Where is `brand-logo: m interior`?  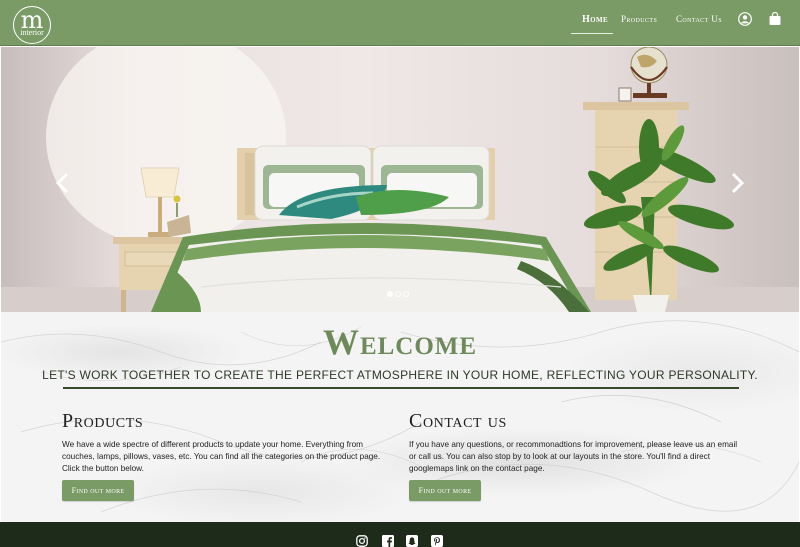
brand-logo: m interior is located at coordinates (32, 25).